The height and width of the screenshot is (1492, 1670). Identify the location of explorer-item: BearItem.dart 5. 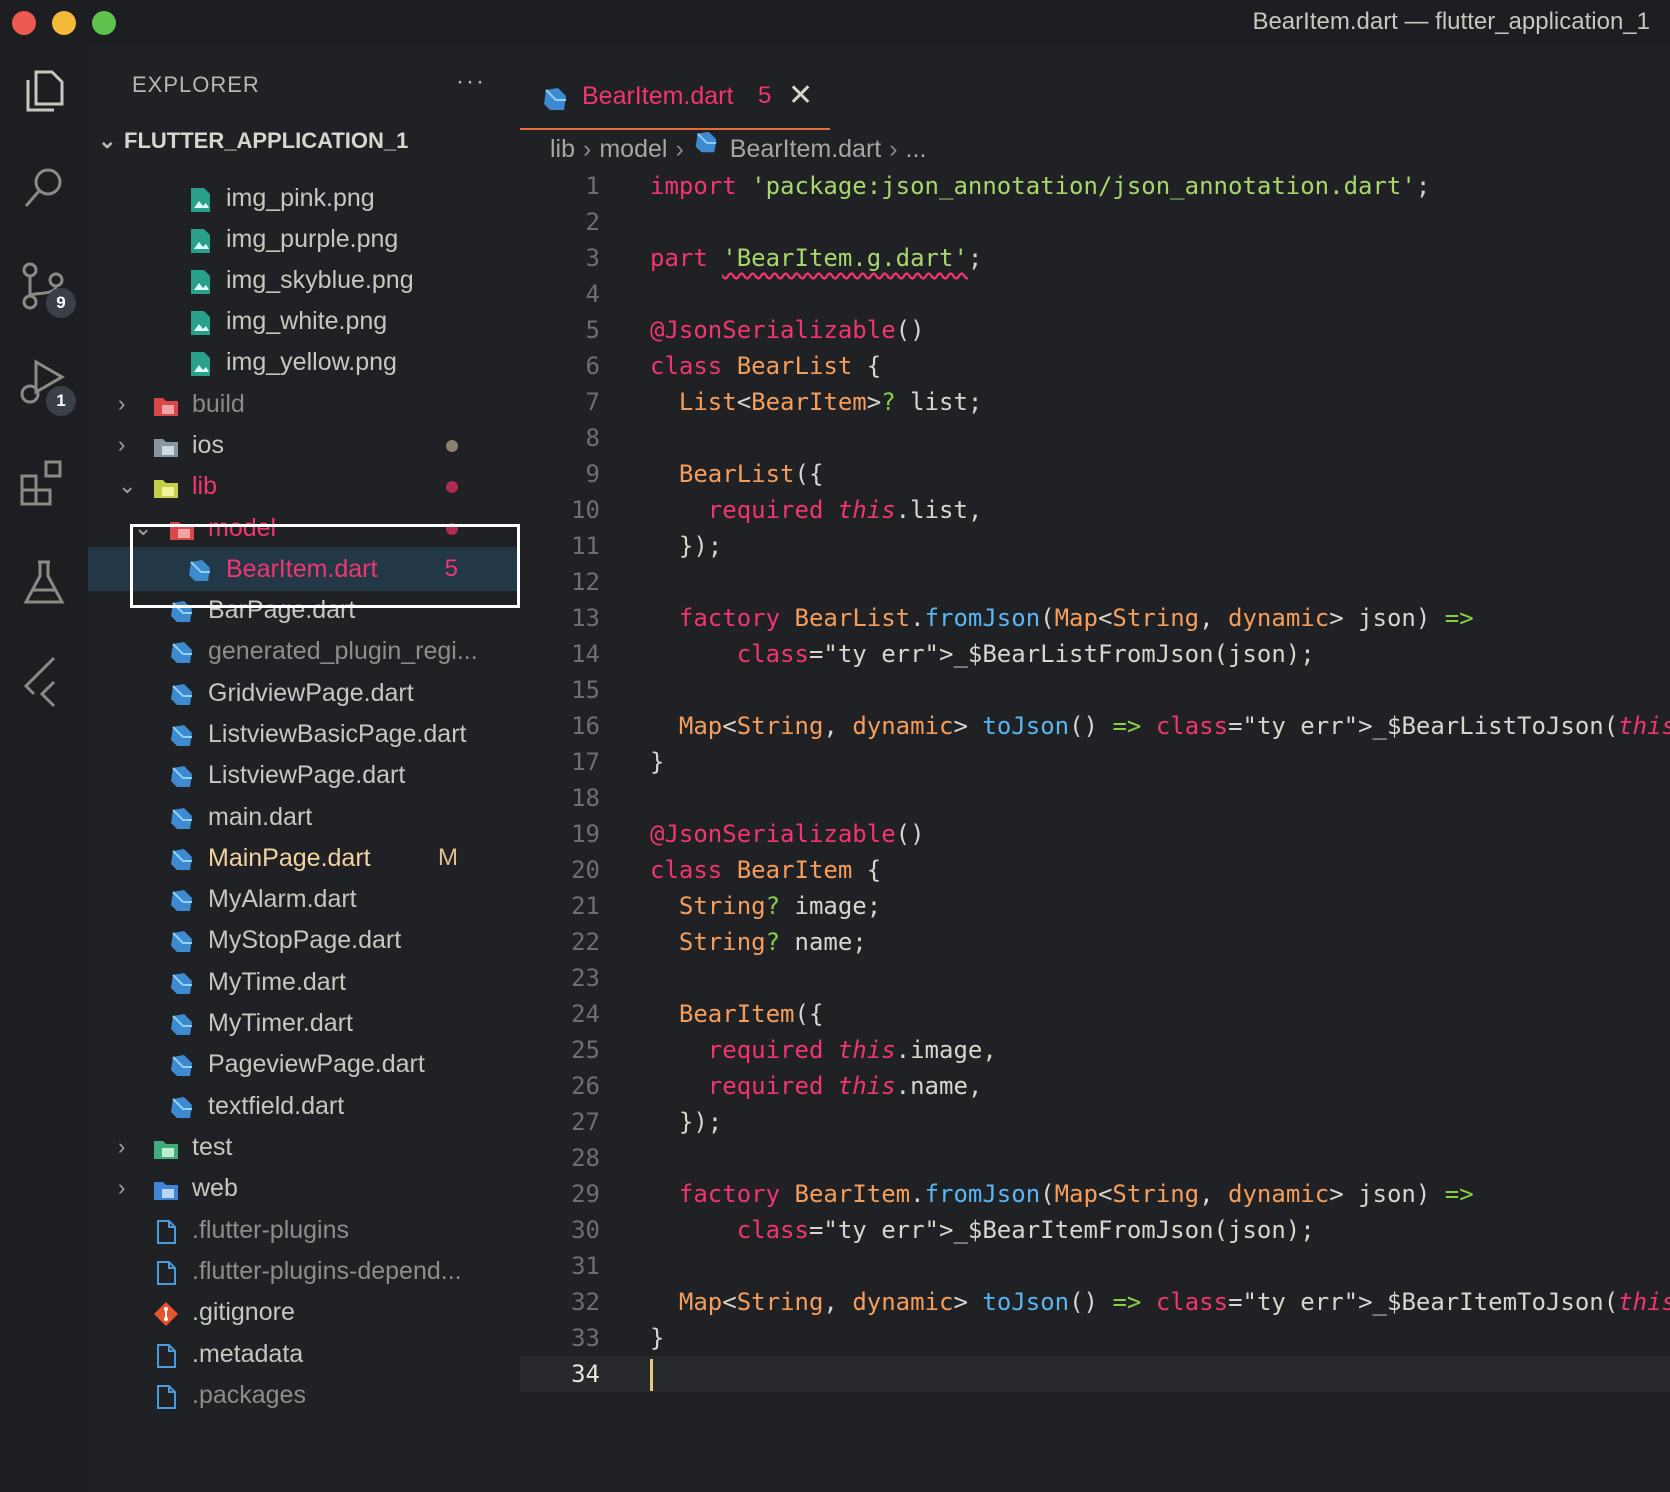
(304, 569).